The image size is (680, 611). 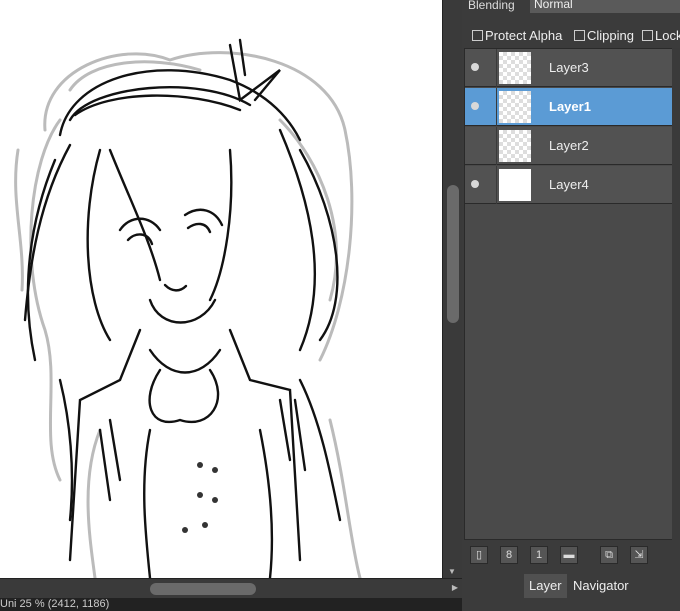 I want to click on layer-row-layer4: Layer4, so click(x=569, y=185).